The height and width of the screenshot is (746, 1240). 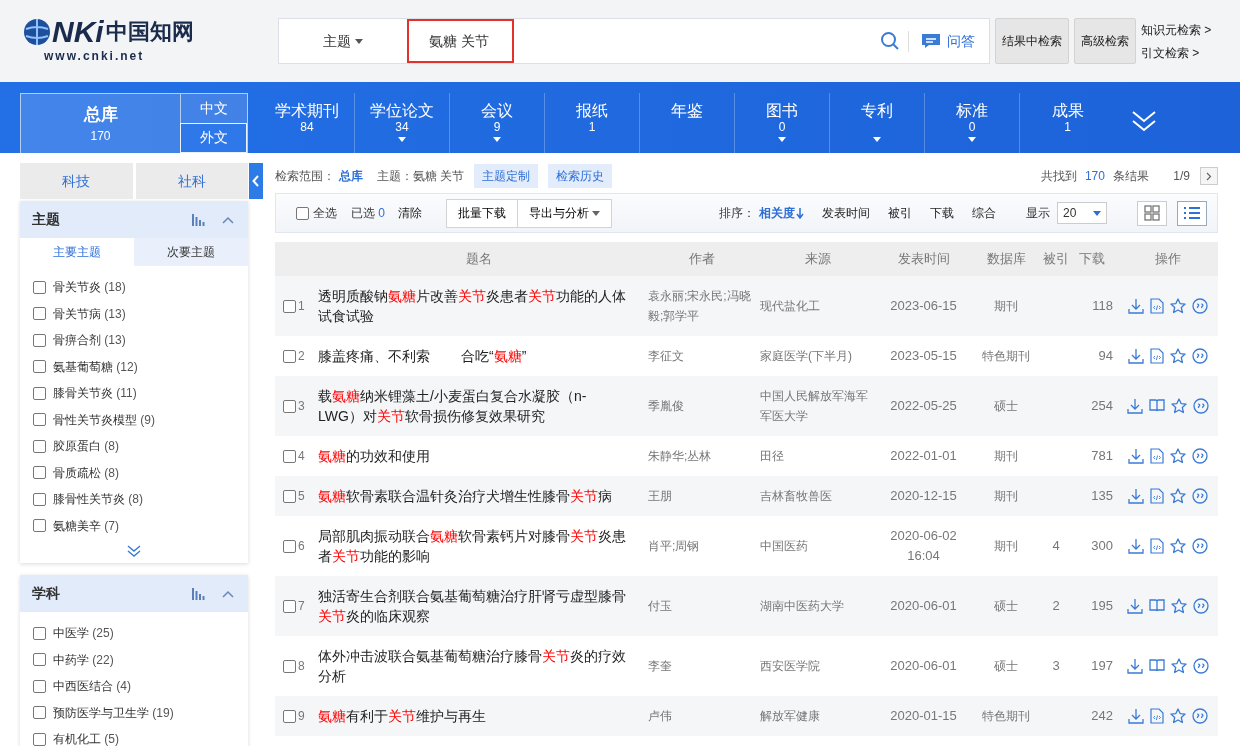 What do you see at coordinates (89, 340) in the screenshot?
I see `filter-label: 骨痹合剂 (13)` at bounding box center [89, 340].